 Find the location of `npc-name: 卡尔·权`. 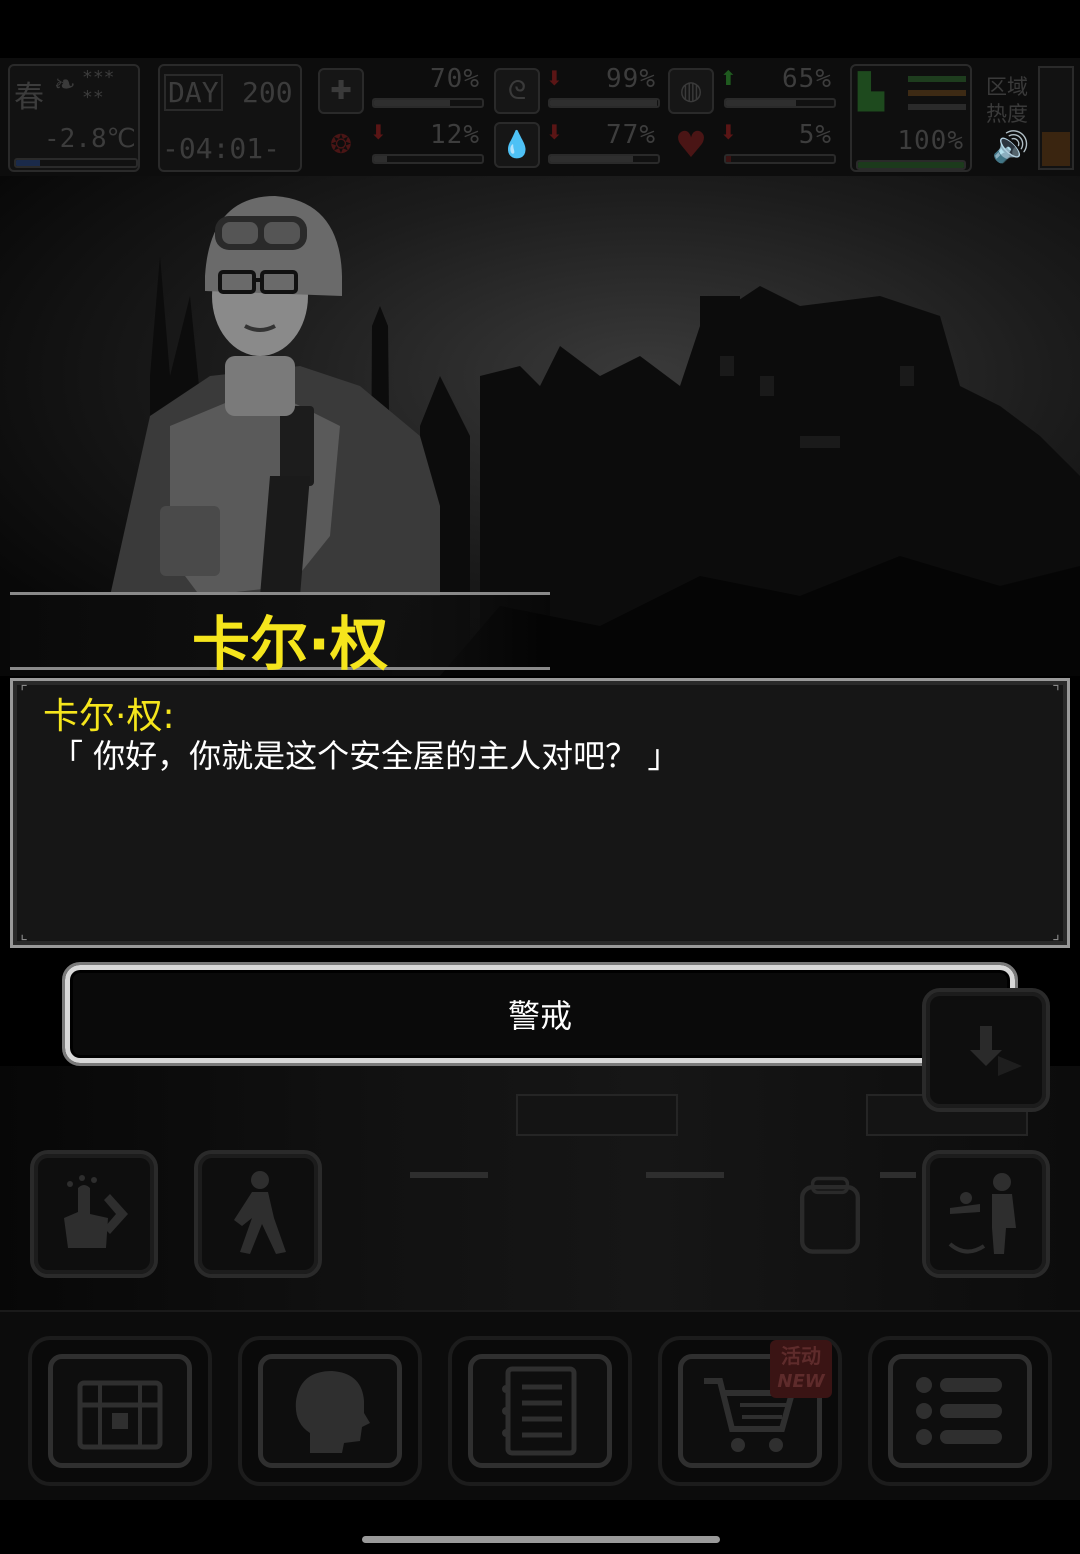

npc-name: 卡尔·权 is located at coordinates (290, 644).